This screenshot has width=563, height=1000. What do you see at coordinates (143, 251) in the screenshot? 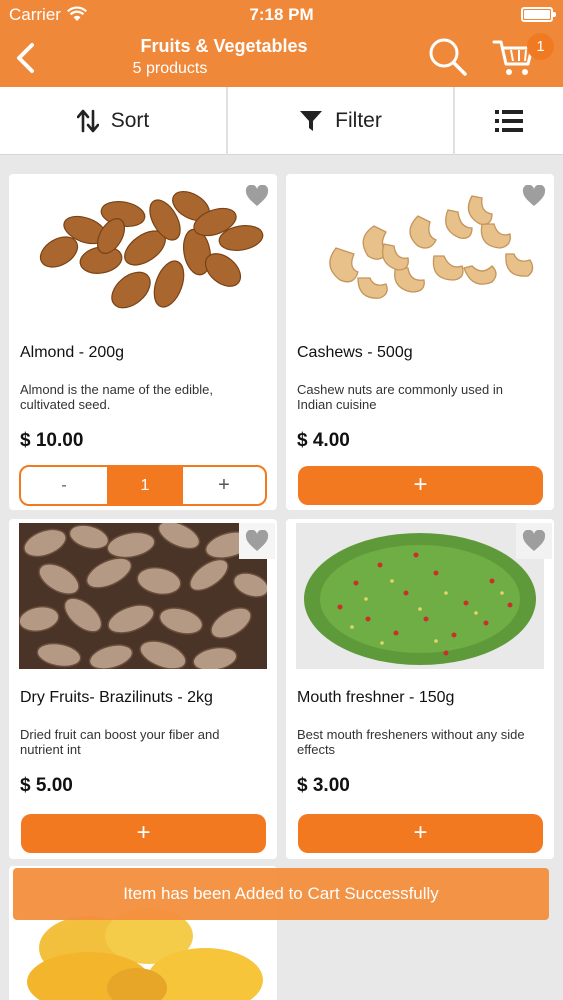
I see `product-image-almond` at bounding box center [143, 251].